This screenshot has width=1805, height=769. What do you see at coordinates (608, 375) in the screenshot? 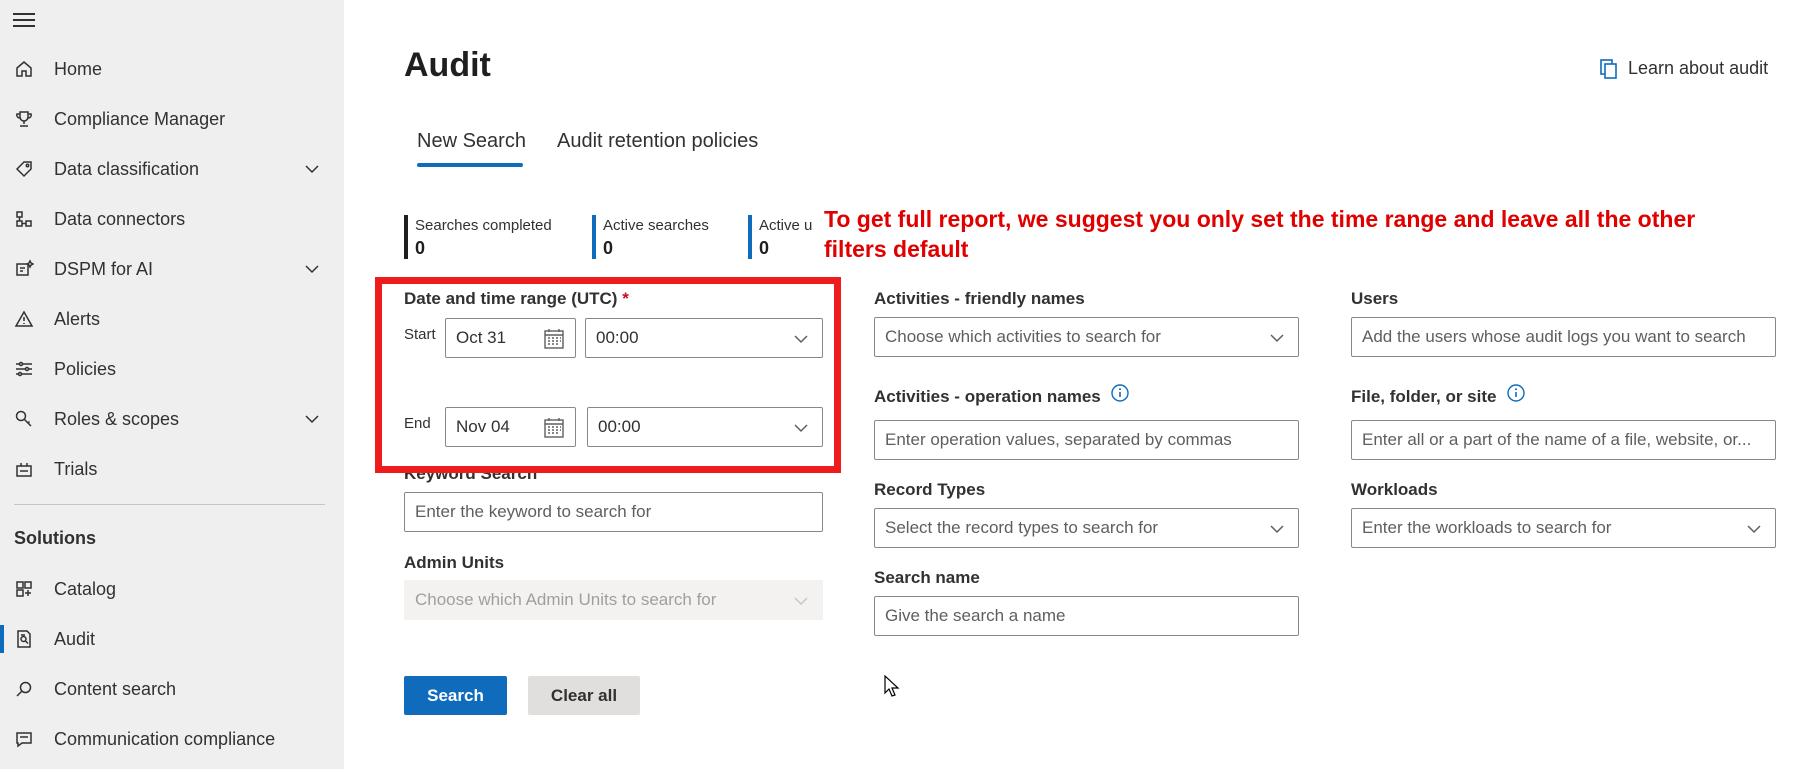
I see `highlight-box` at bounding box center [608, 375].